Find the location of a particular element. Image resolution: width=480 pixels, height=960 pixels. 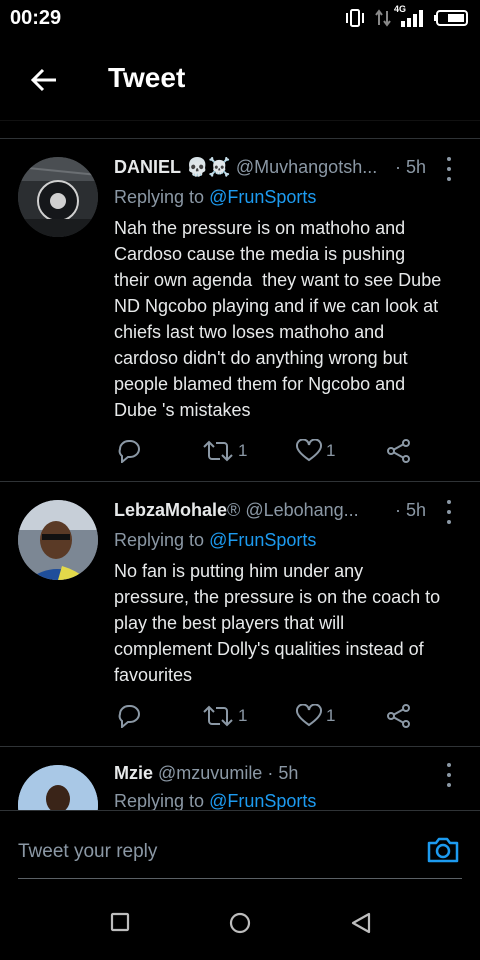

vibrate-icon is located at coordinates (355, 18).